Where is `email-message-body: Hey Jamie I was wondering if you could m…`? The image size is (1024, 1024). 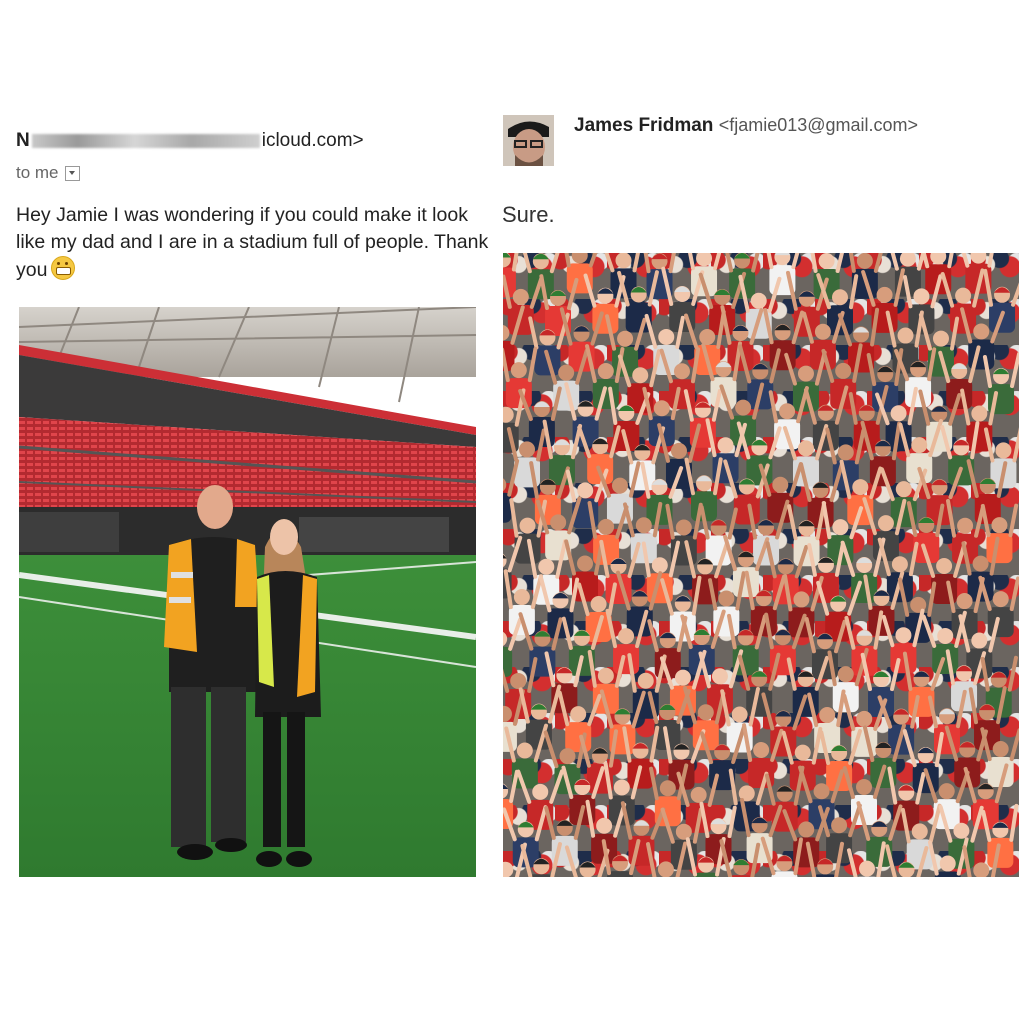 email-message-body: Hey Jamie I was wondering if you could m… is located at coordinates (256, 243).